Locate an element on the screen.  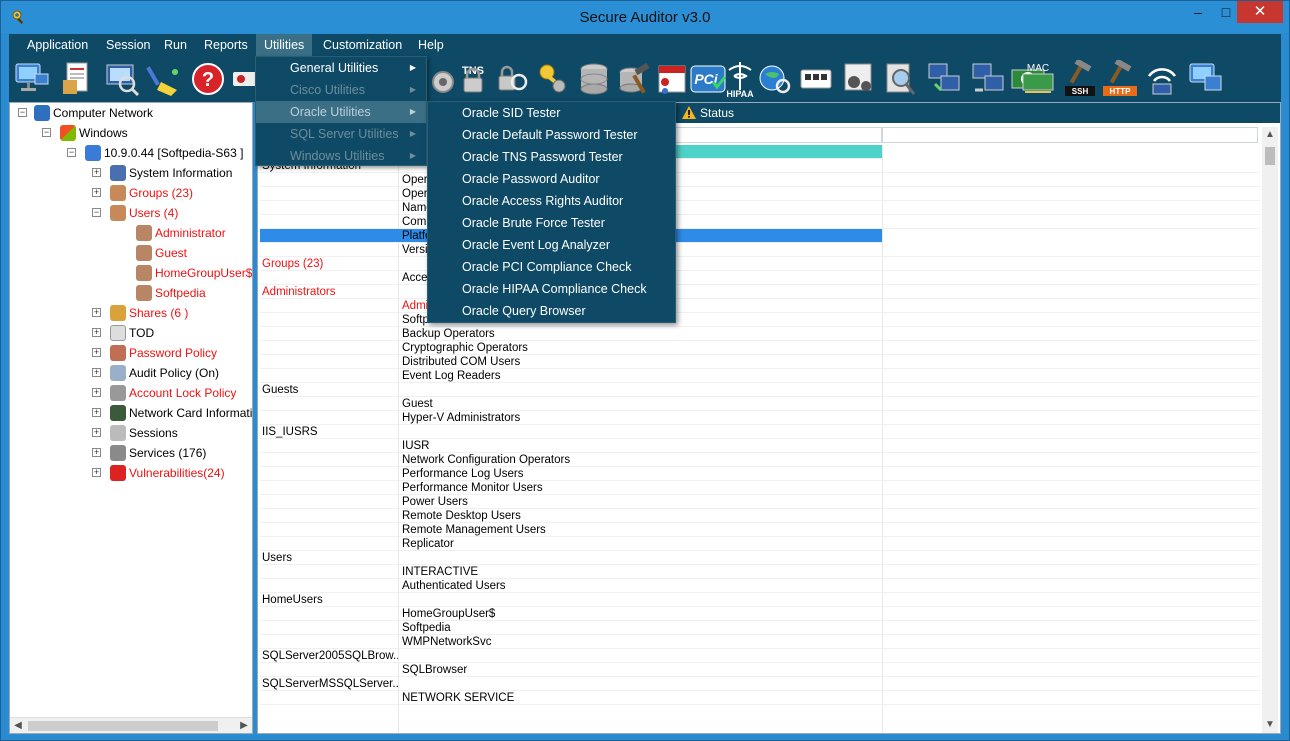
menu-item-oracle-tns-password-tester: Oracle TNS Password Tester is located at coordinates (551, 157).